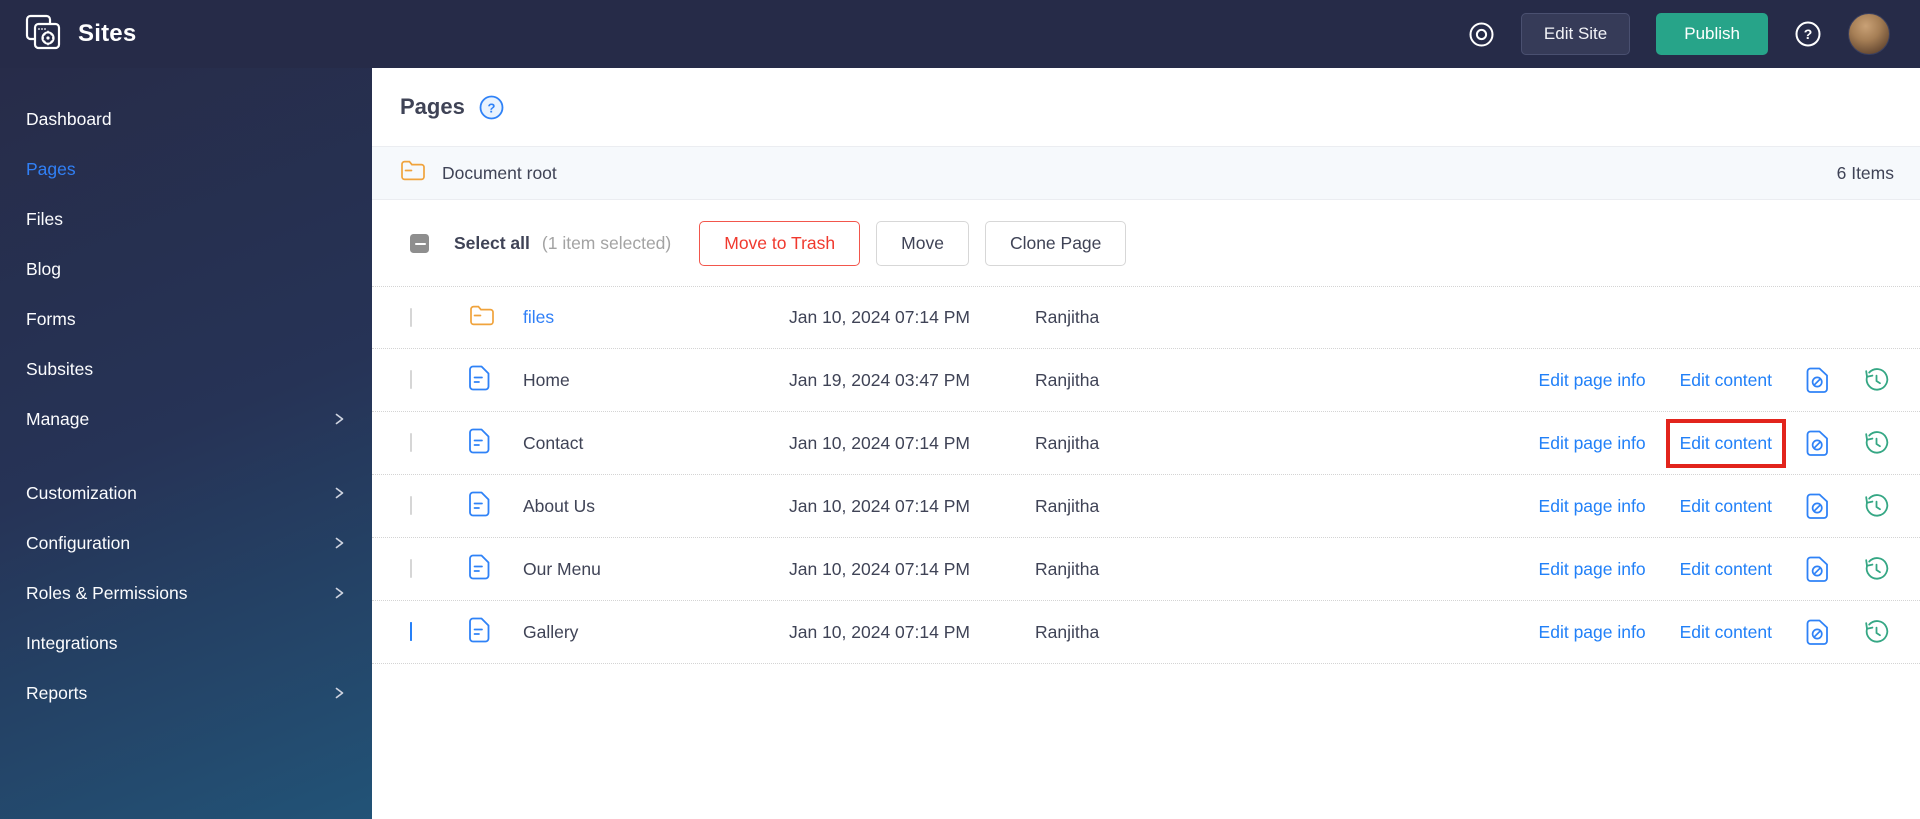  I want to click on edit-site-button: Edit Site, so click(1575, 34).